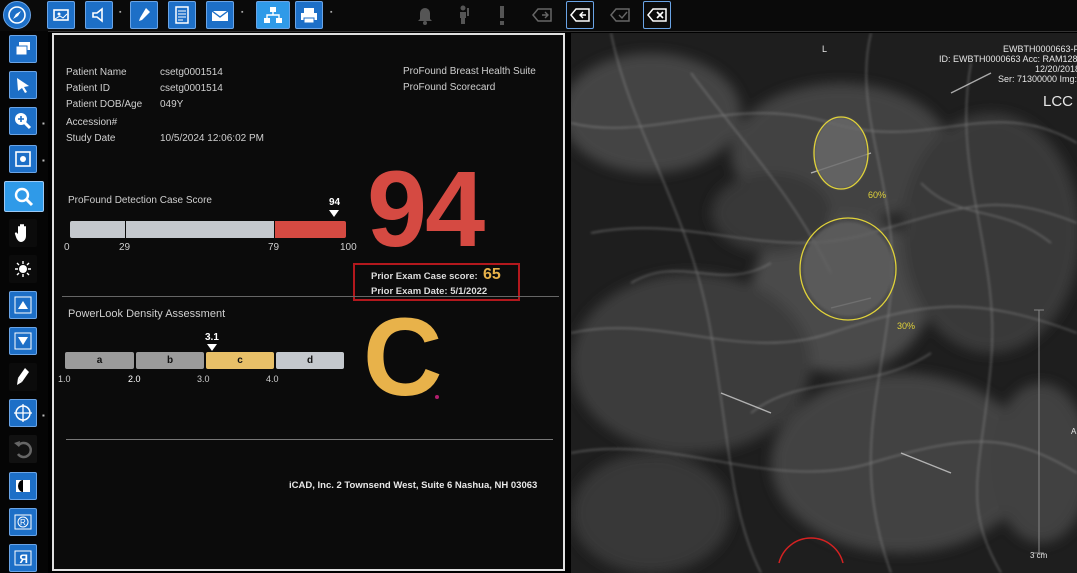  I want to click on printer-icon, so click(309, 15).